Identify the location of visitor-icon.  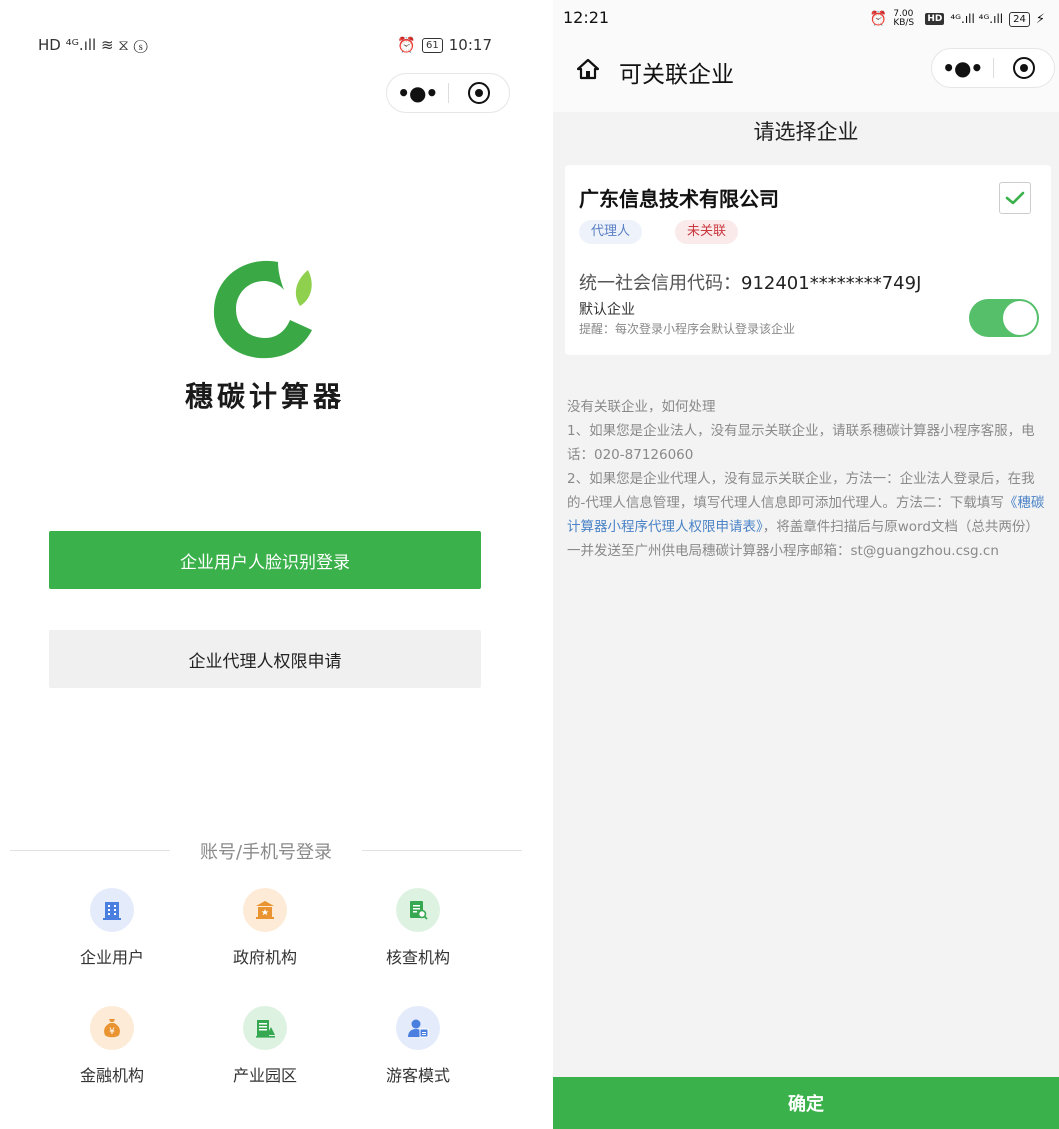
(418, 1028).